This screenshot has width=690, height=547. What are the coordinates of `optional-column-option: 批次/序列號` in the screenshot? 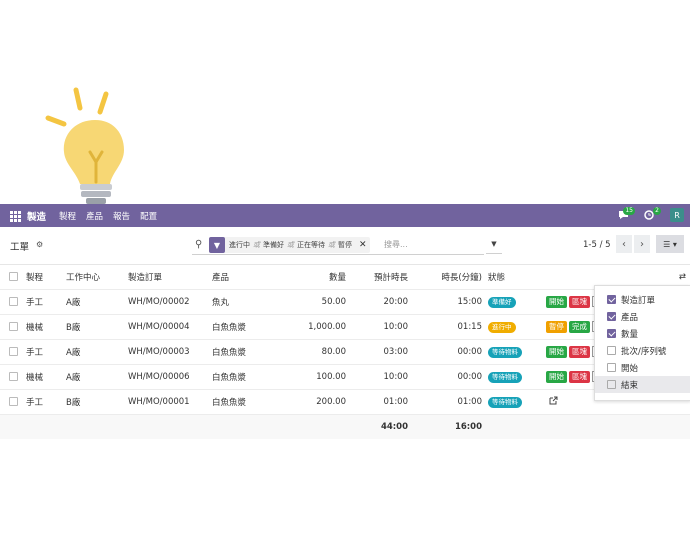 It's located at (642, 350).